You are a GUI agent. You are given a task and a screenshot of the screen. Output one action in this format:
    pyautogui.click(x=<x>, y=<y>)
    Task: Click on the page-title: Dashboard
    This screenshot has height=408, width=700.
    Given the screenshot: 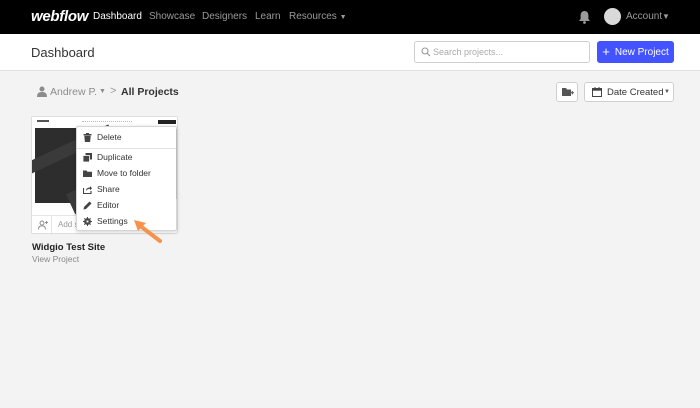 What is the action you would take?
    pyautogui.click(x=63, y=52)
    